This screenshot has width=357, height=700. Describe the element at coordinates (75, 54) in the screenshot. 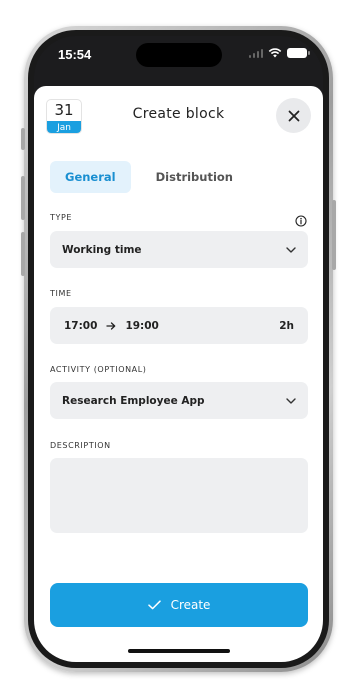

I see `status-time: 15:54` at that location.